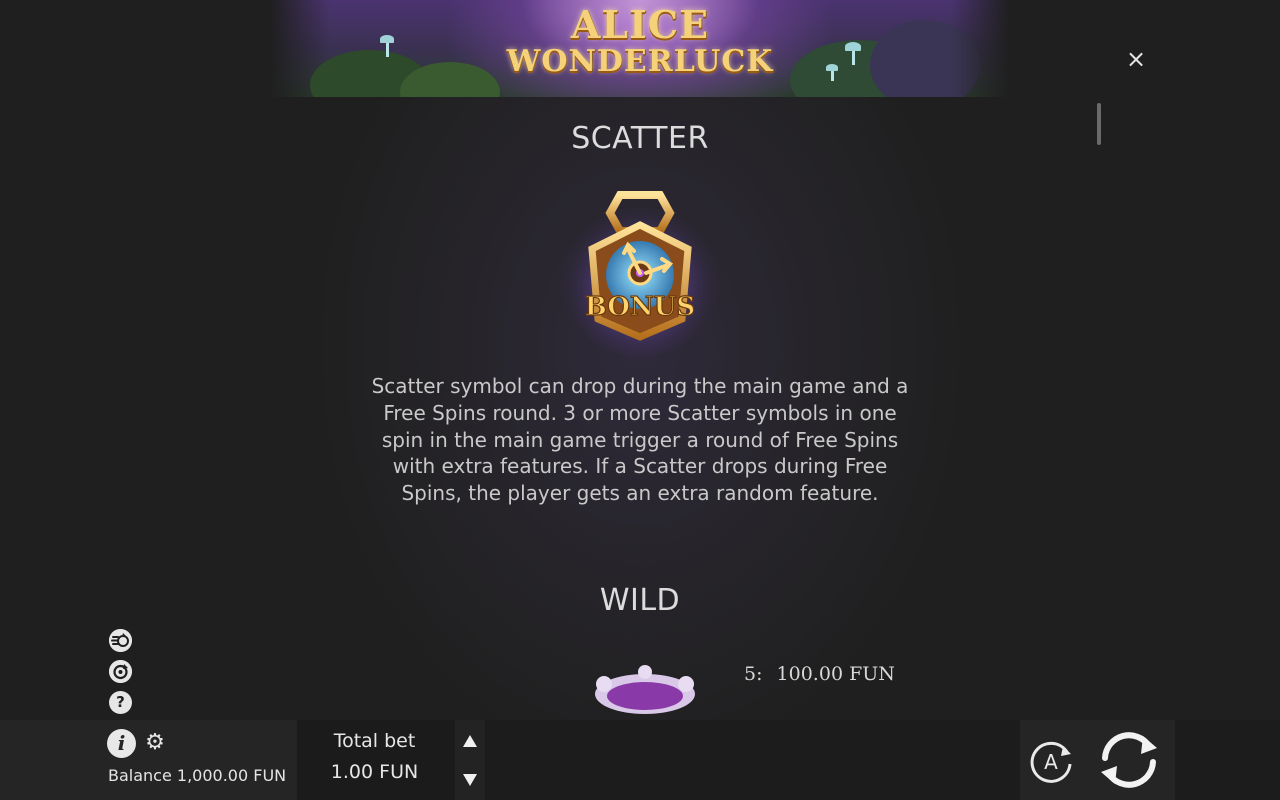 The width and height of the screenshot is (1280, 800). I want to click on close-button: ×, so click(1136, 59).